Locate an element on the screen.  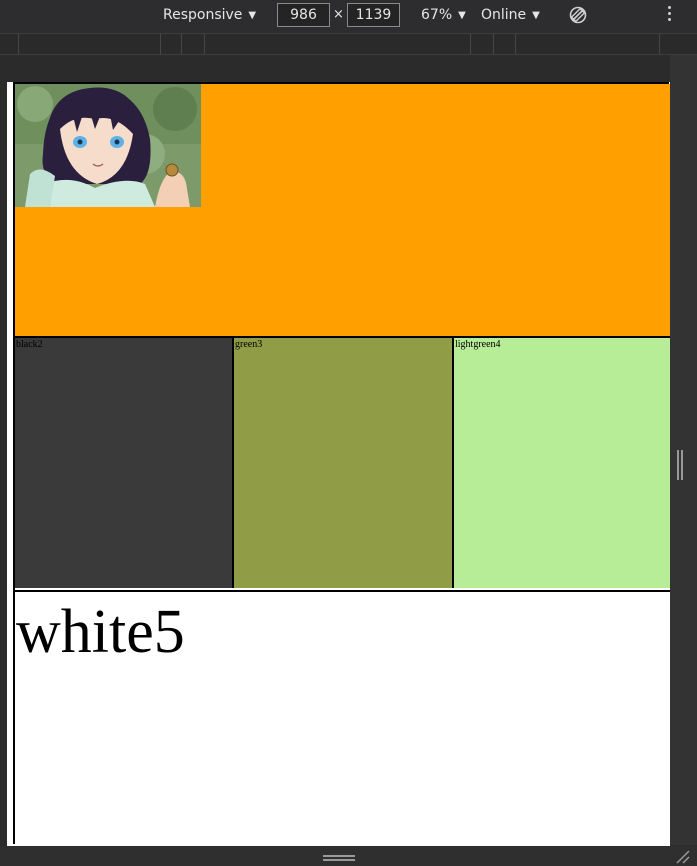
black-cell: black2 is located at coordinates (124, 463).